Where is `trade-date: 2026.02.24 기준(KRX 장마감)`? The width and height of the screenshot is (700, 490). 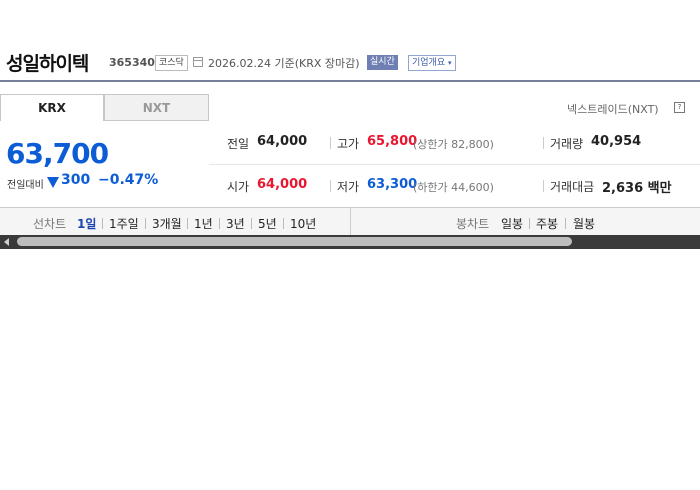 trade-date: 2026.02.24 기준(KRX 장마감) is located at coordinates (284, 63).